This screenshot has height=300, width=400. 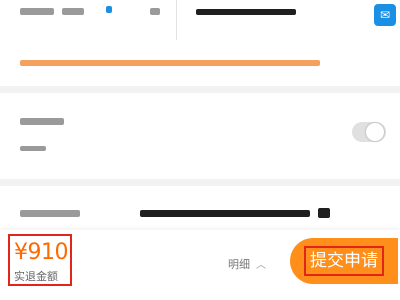 What do you see at coordinates (36, 276) in the screenshot?
I see `refund-amount-label: 实退金额` at bounding box center [36, 276].